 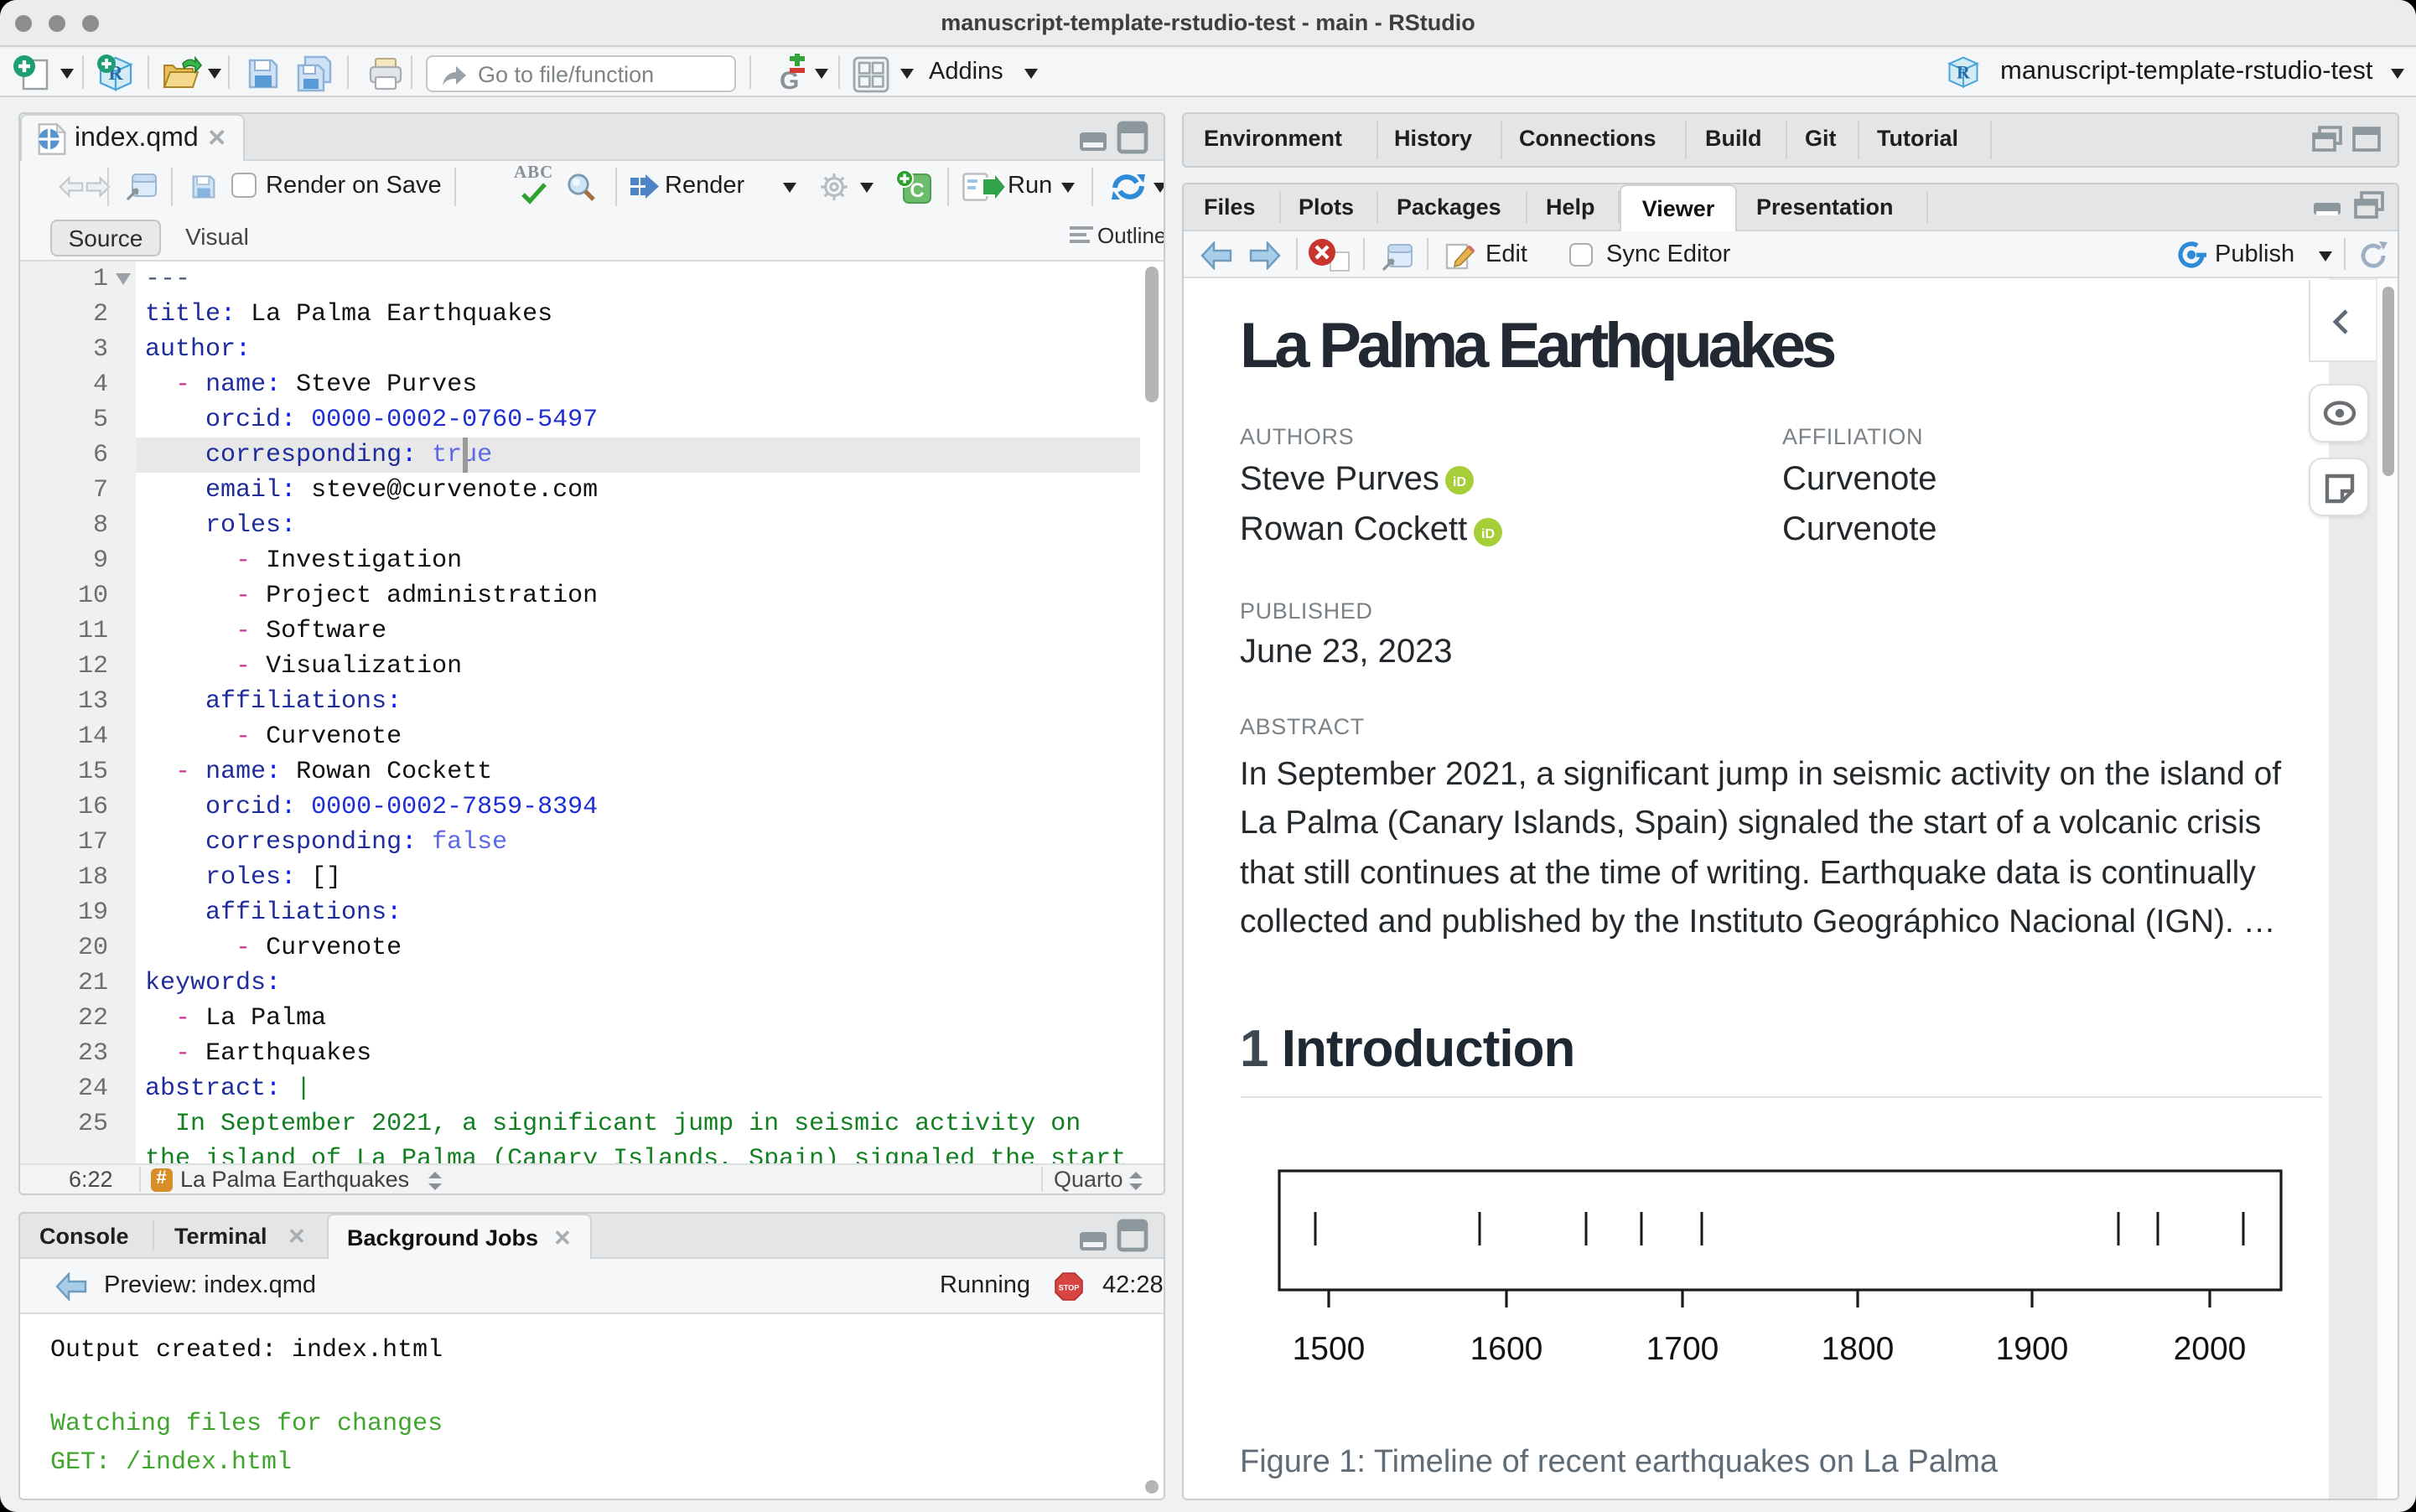 I want to click on svg-text: 1700, so click(x=1683, y=1349).